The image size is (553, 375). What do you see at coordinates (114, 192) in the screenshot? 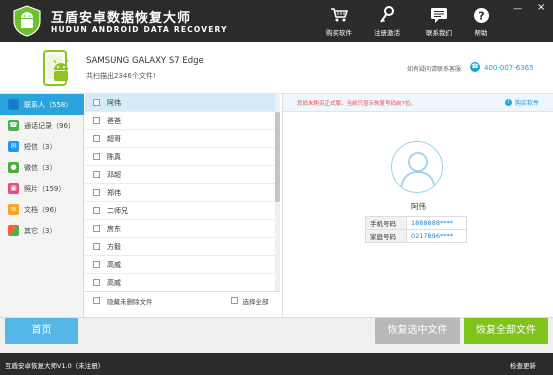
I see `contact-name: 郑伟` at bounding box center [114, 192].